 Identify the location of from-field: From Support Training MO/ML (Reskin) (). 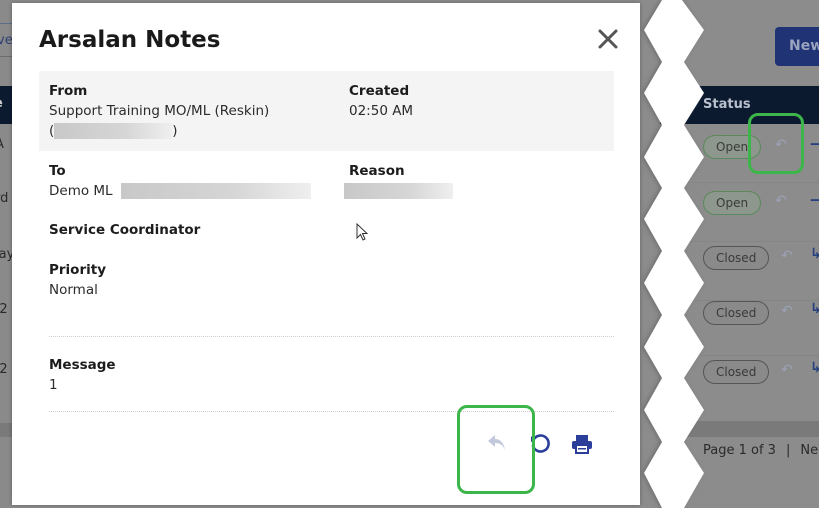
(159, 111).